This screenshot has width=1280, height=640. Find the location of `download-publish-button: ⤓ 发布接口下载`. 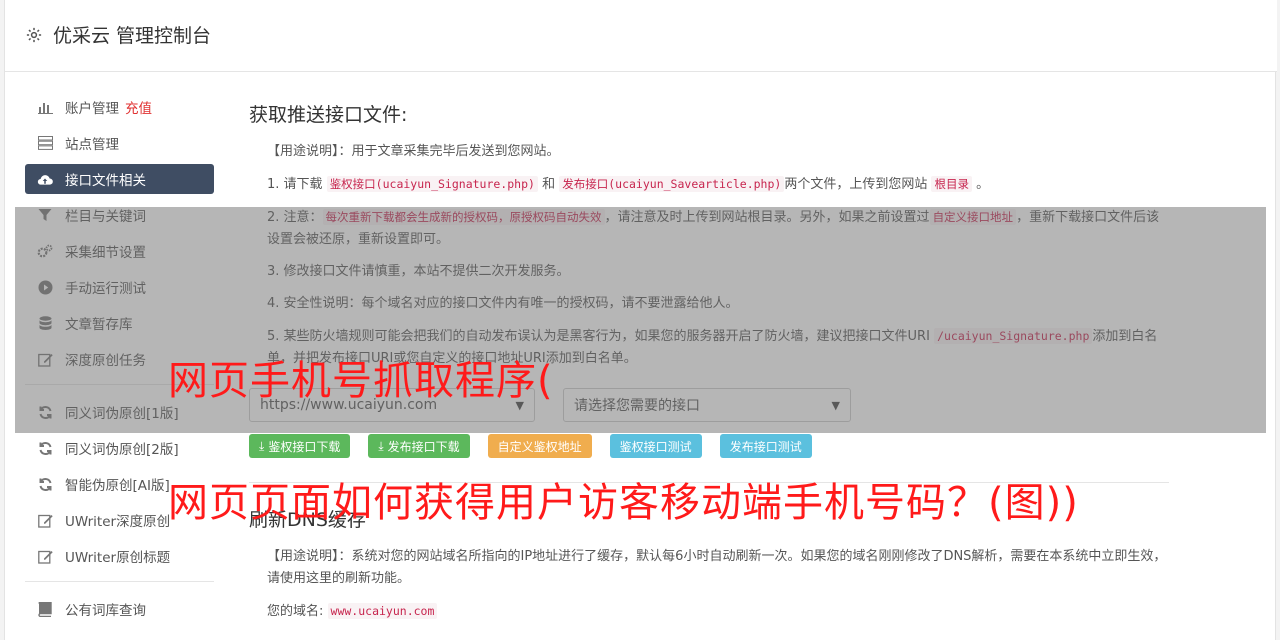

download-publish-button: ⤓ 发布接口下载 is located at coordinates (419, 446).